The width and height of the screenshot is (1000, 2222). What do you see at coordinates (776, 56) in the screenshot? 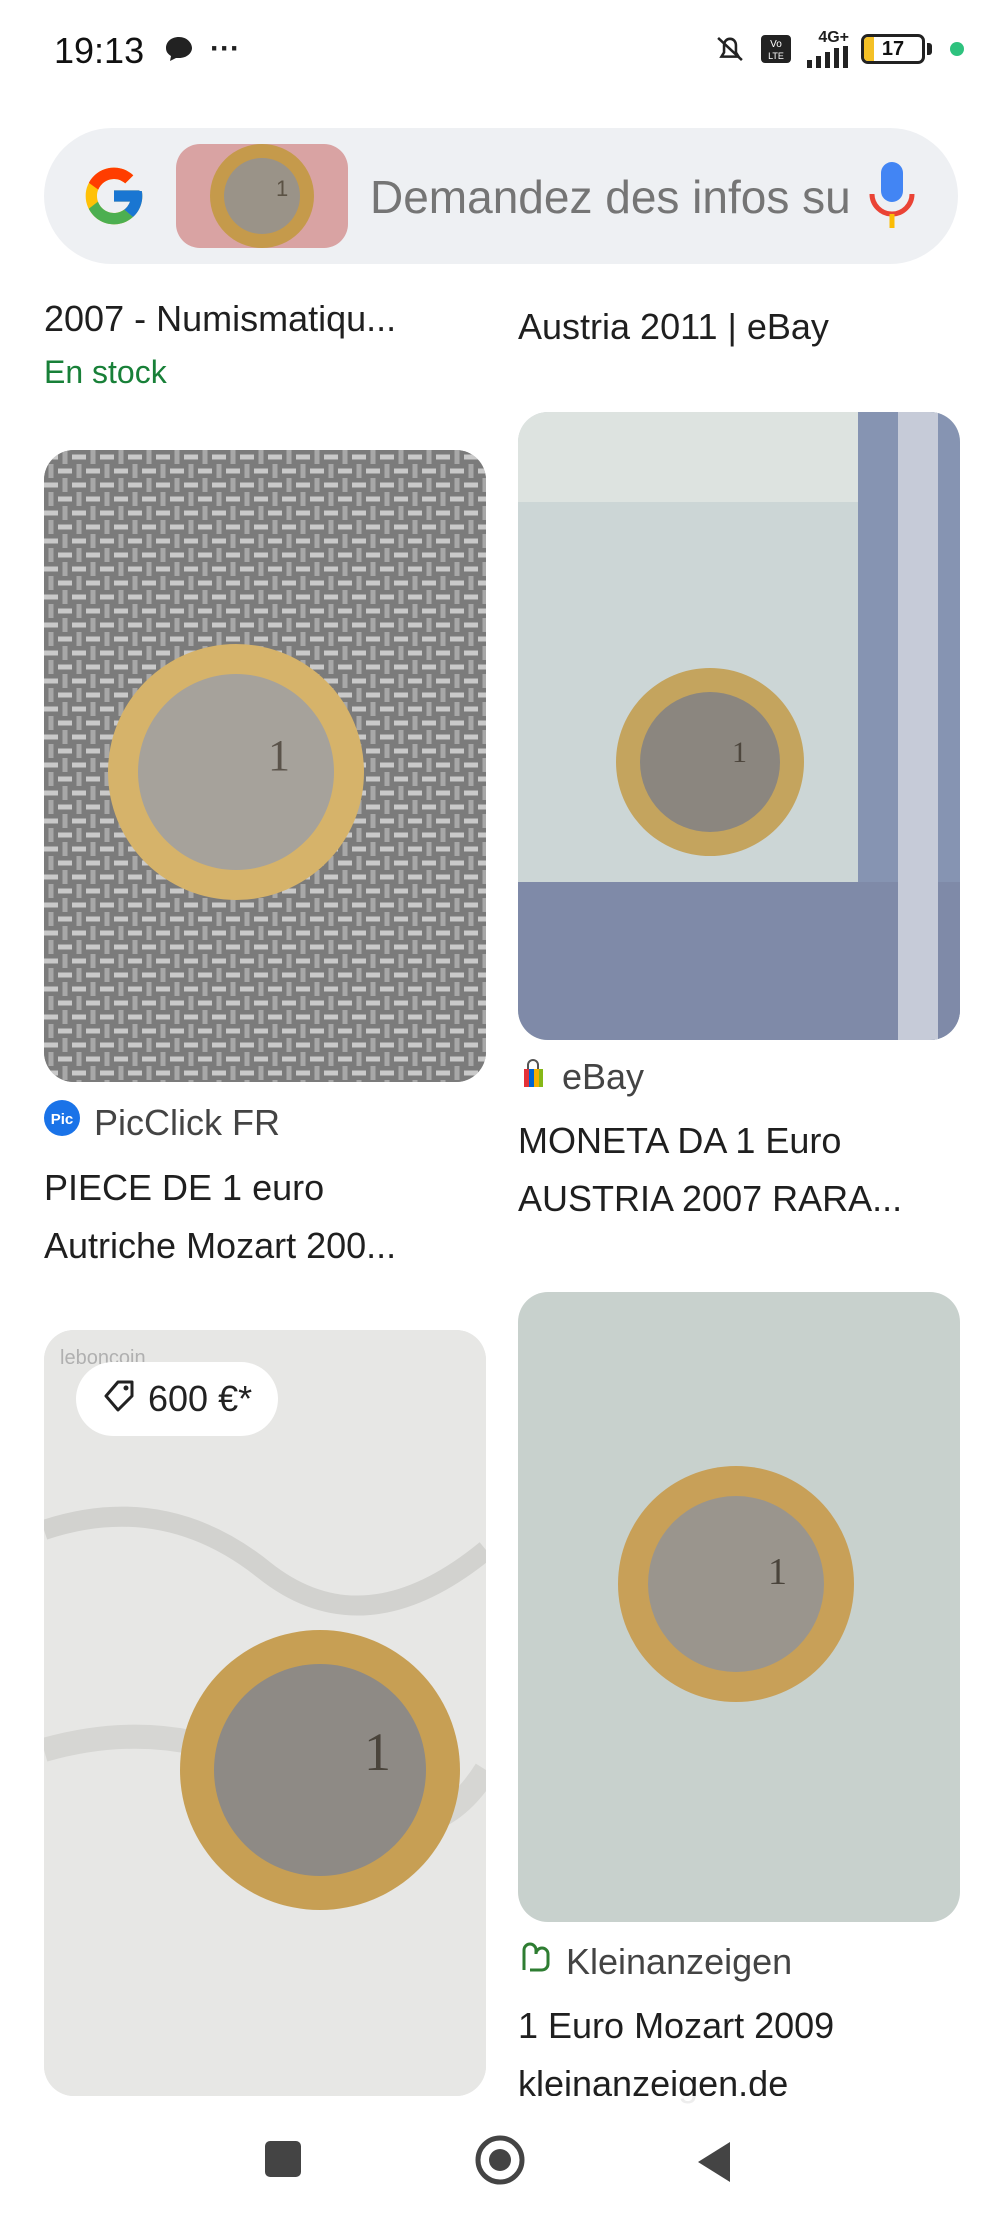
I see `svg-text: LTE` at bounding box center [776, 56].